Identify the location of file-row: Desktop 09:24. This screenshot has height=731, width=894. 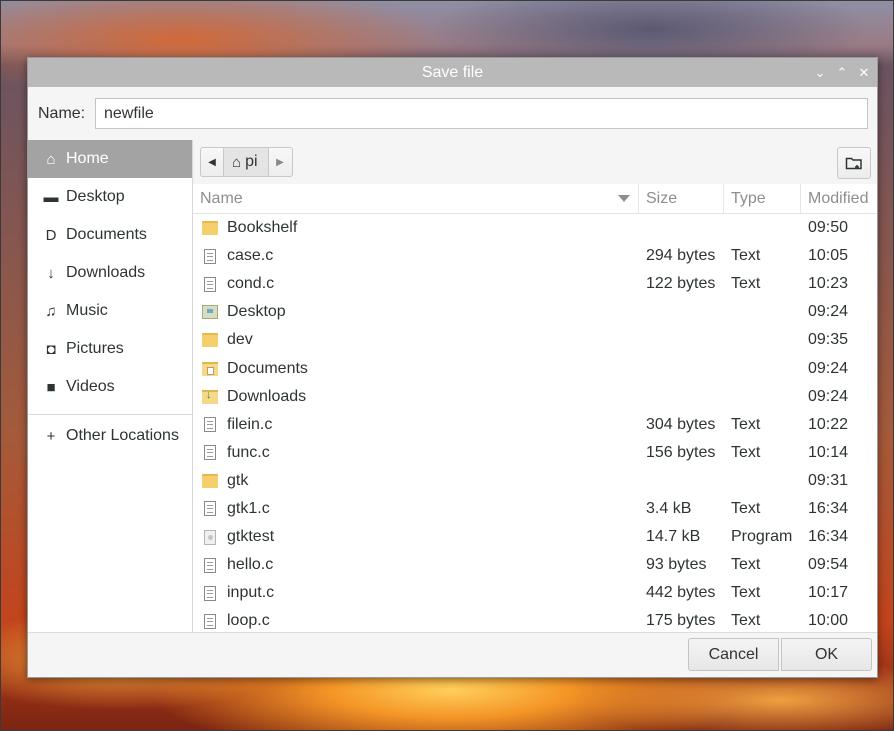
(535, 312).